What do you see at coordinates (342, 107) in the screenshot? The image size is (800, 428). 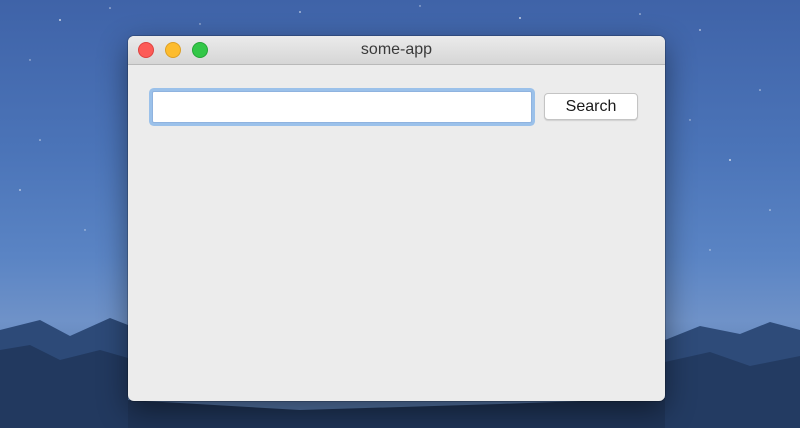 I see `search-input` at bounding box center [342, 107].